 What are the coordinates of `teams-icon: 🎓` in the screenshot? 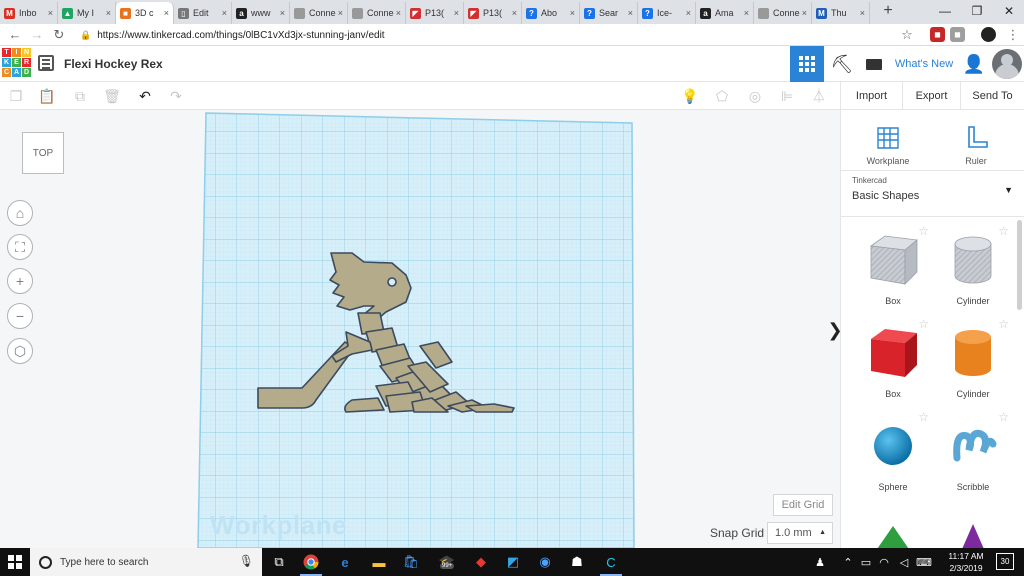 It's located at (447, 562).